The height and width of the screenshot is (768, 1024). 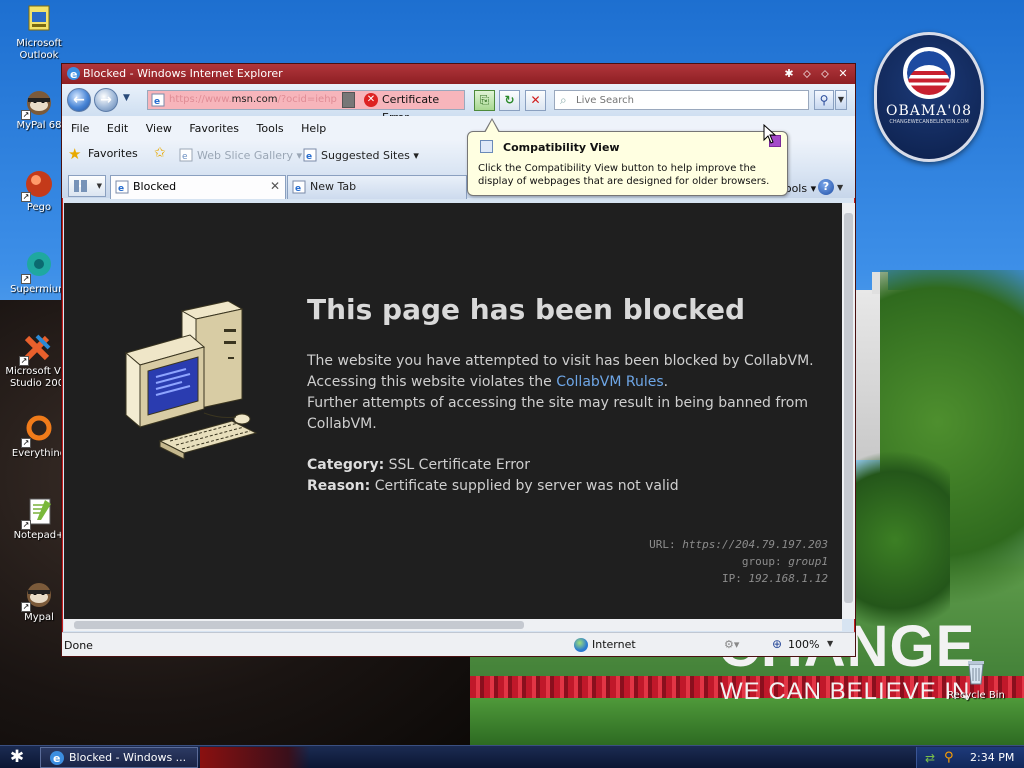 I want to click on everything-icon: ↗, so click(x=38, y=431).